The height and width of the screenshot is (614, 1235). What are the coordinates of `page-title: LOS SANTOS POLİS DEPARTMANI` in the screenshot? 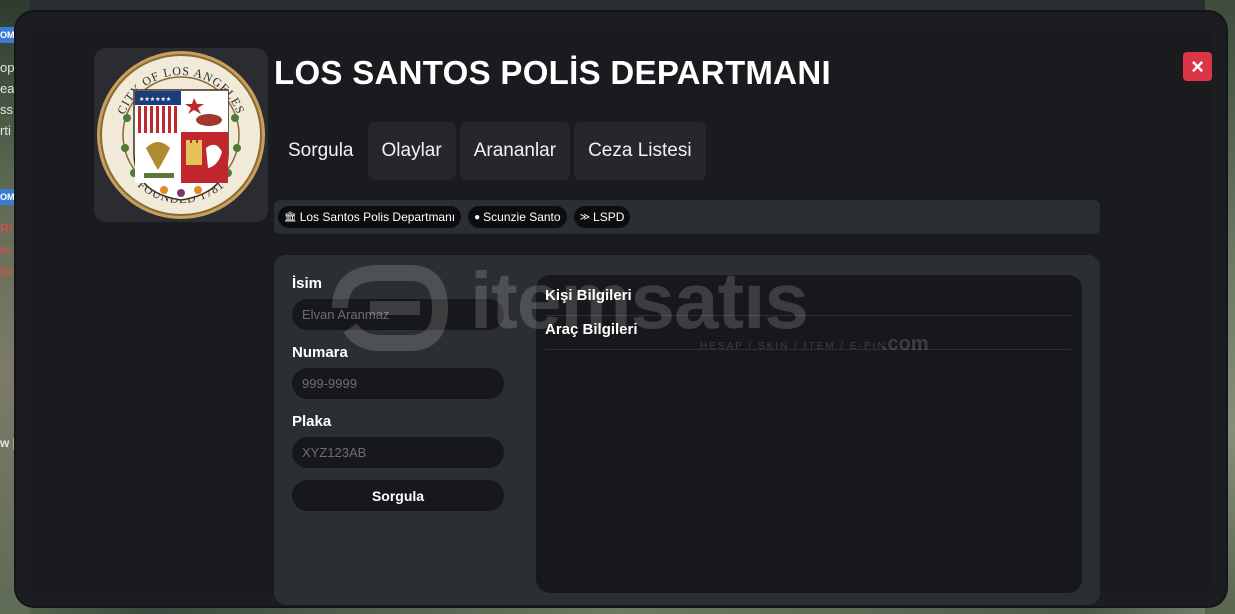 It's located at (552, 72).